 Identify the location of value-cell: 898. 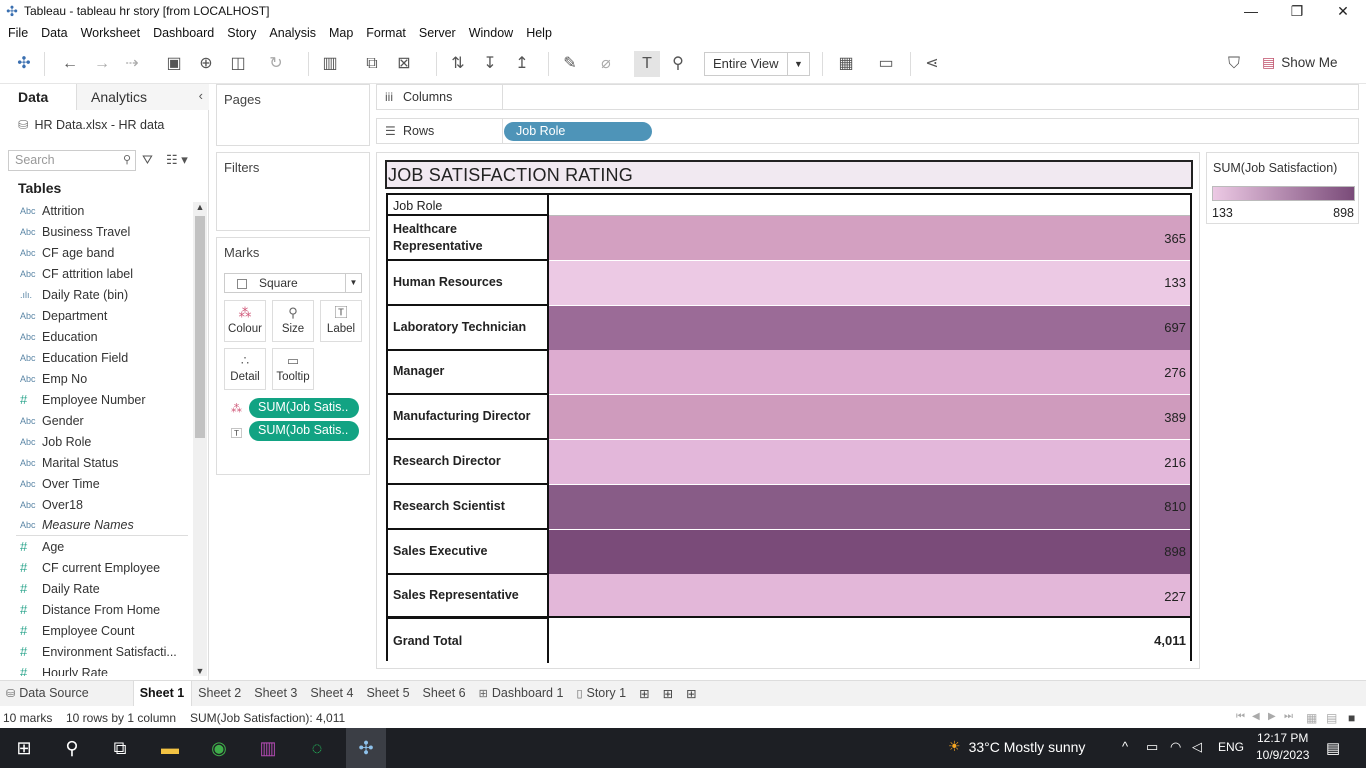
(869, 551).